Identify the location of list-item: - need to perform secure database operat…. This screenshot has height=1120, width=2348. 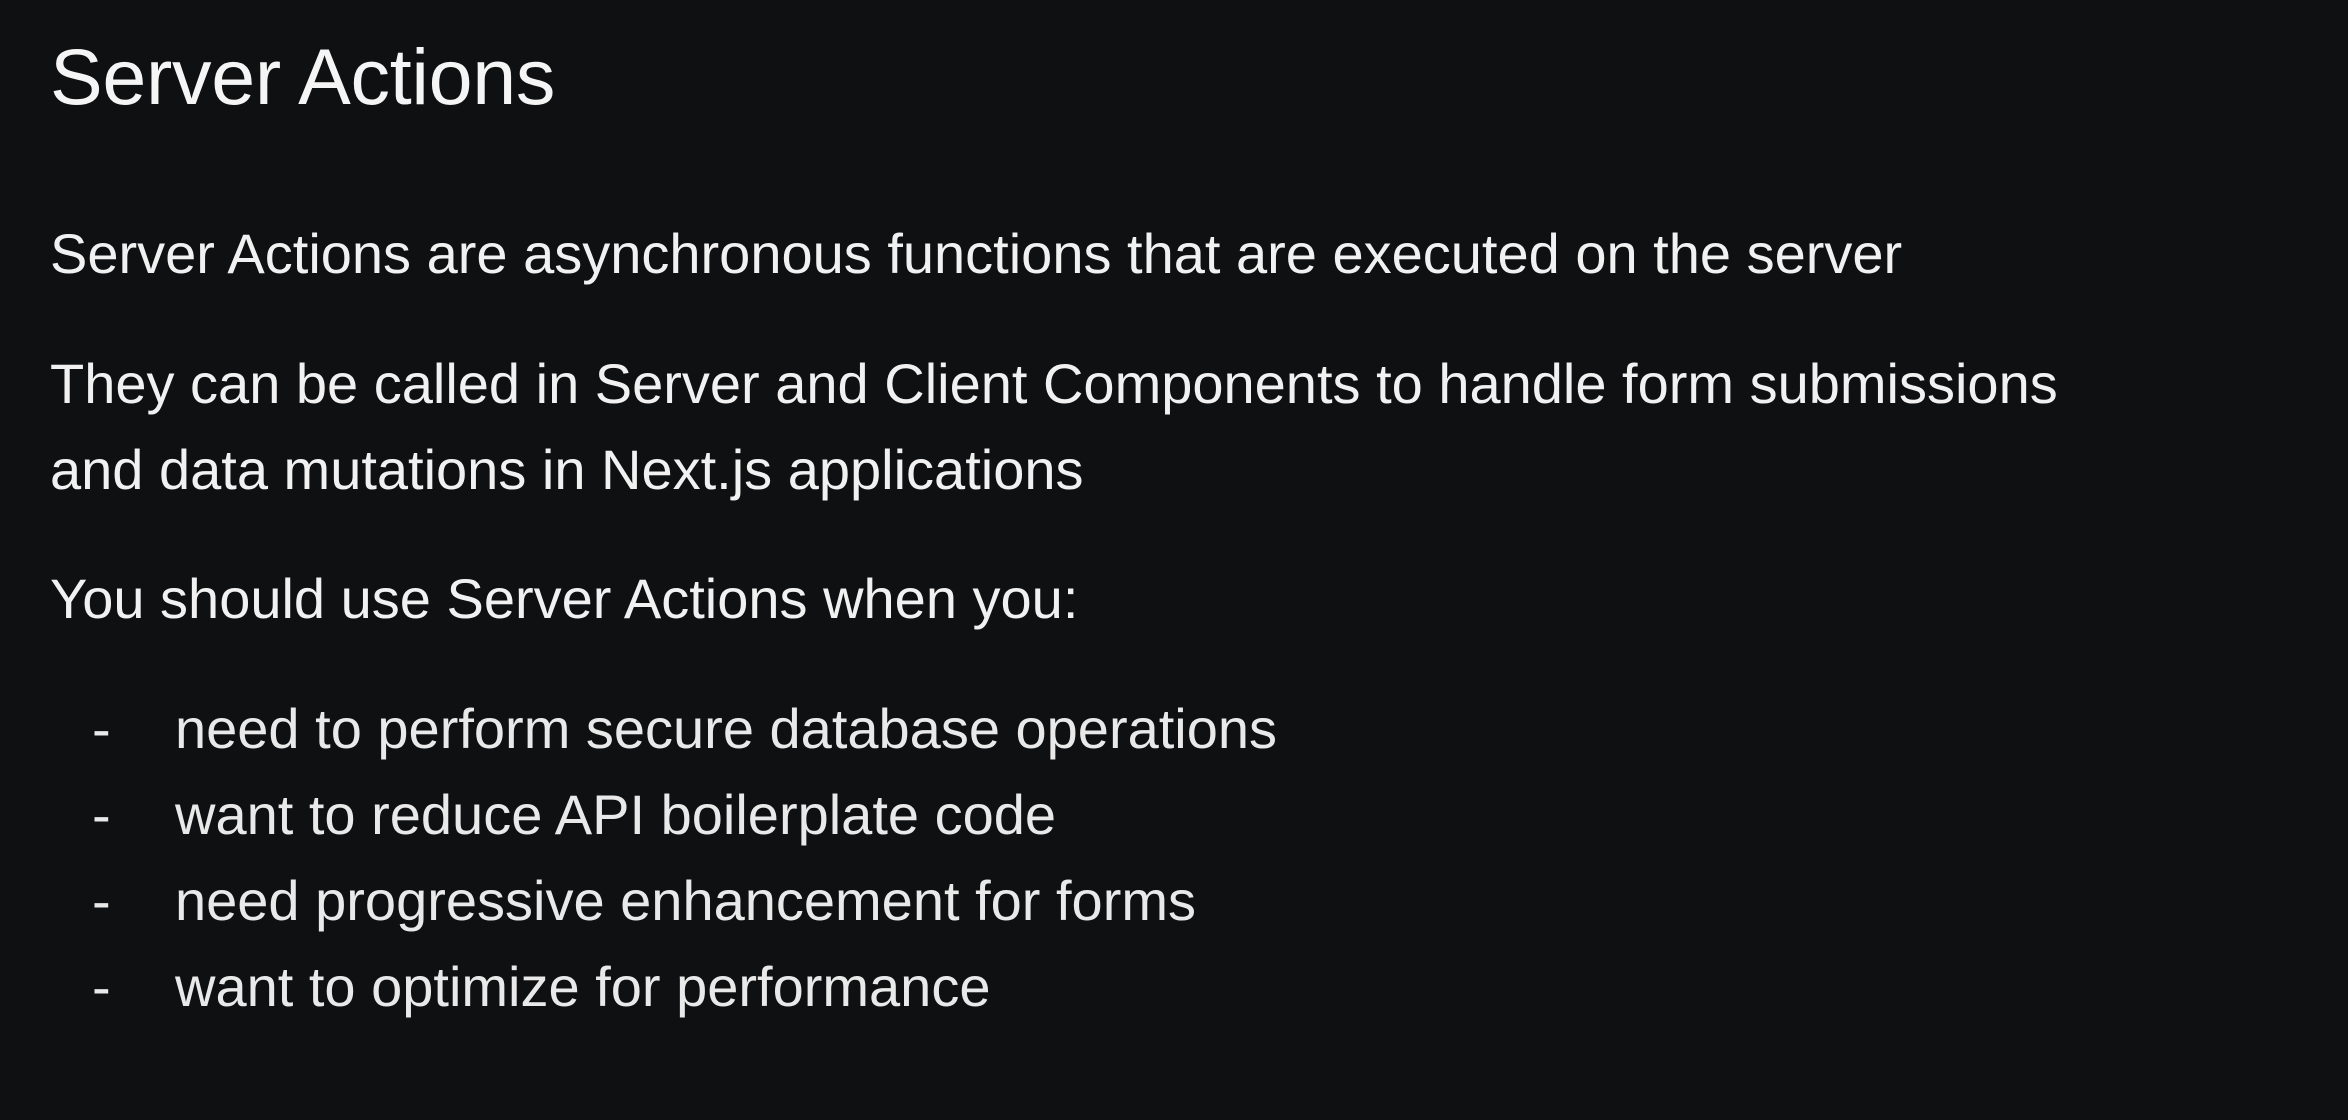
(663, 729).